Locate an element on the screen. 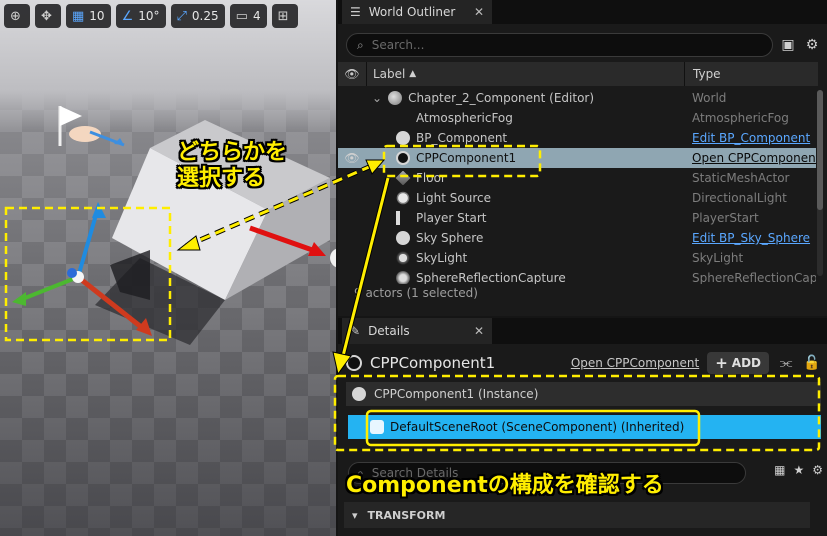  transform-mode-icon: ✥ is located at coordinates (46, 16).